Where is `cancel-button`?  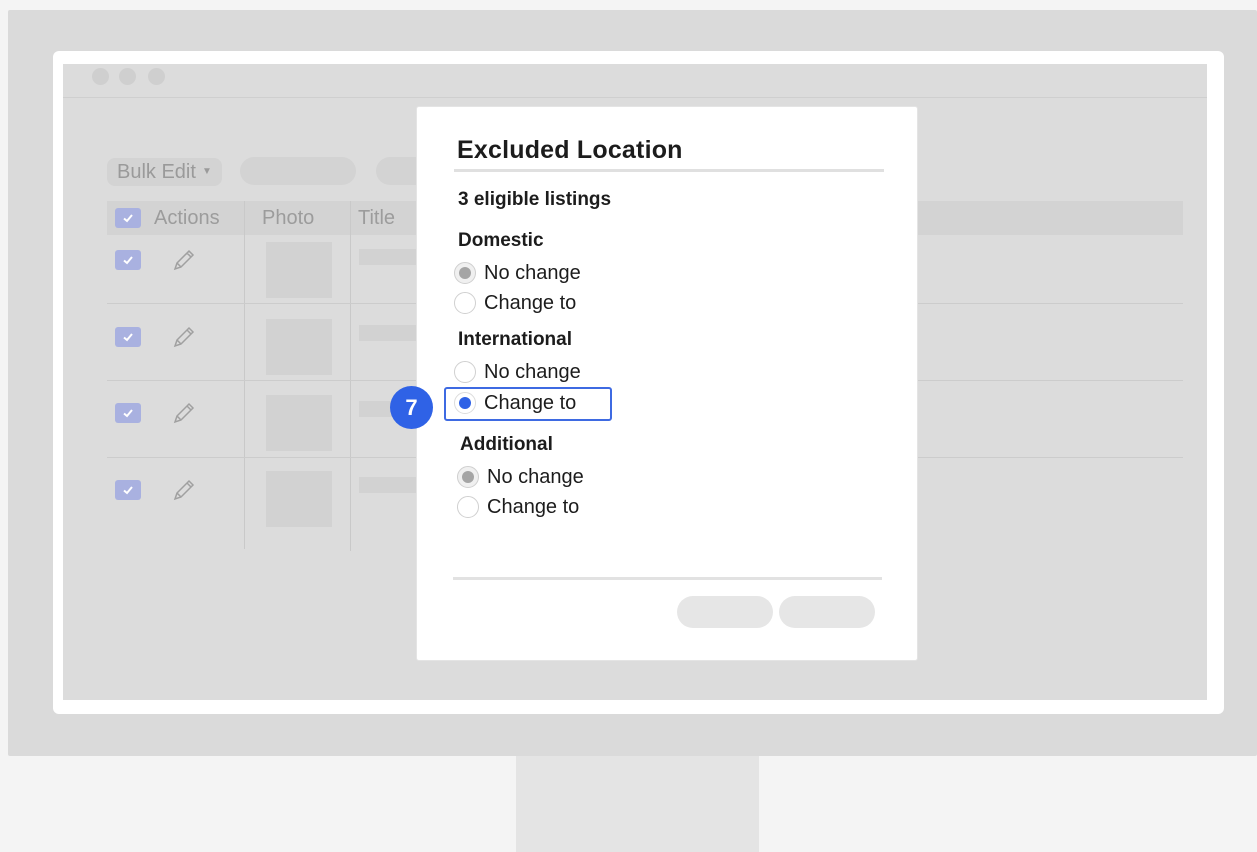
cancel-button is located at coordinates (725, 612).